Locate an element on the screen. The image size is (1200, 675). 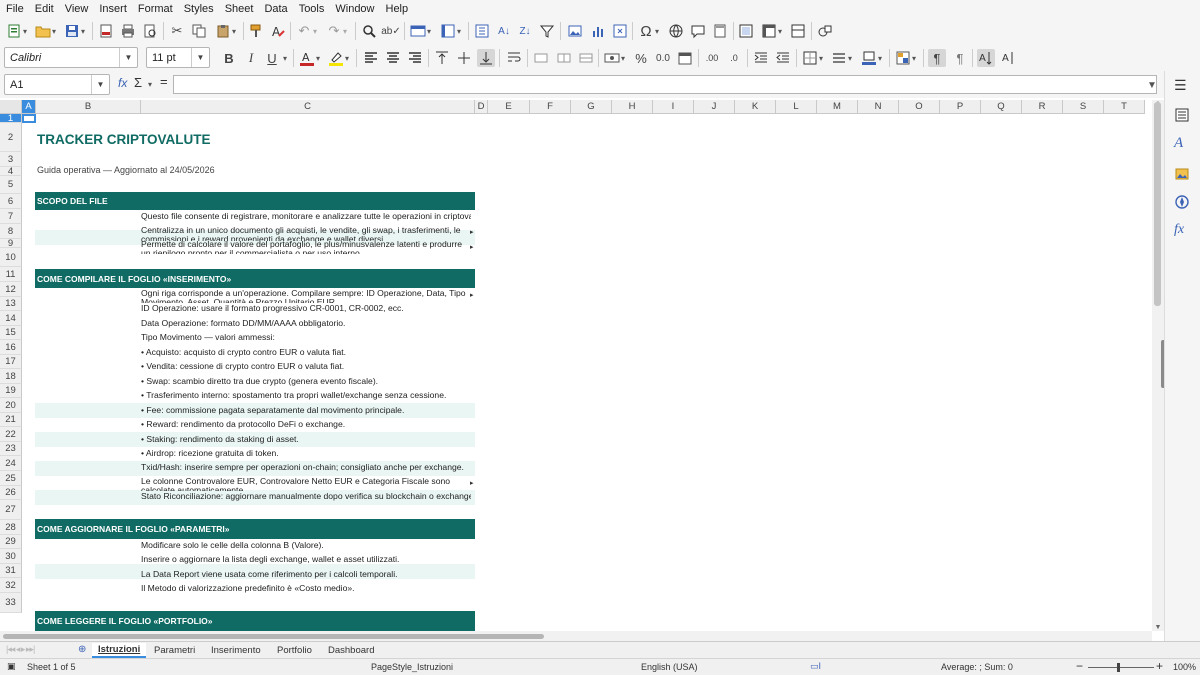
row-header-20: 20 is located at coordinates (11, 405).